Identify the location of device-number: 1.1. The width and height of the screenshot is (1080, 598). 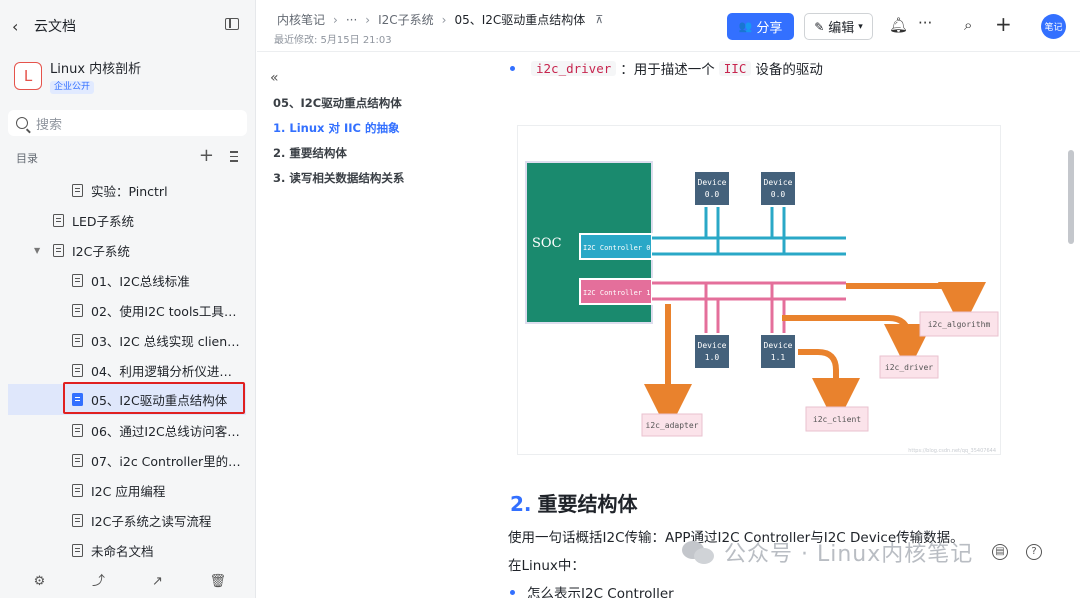
(778, 357).